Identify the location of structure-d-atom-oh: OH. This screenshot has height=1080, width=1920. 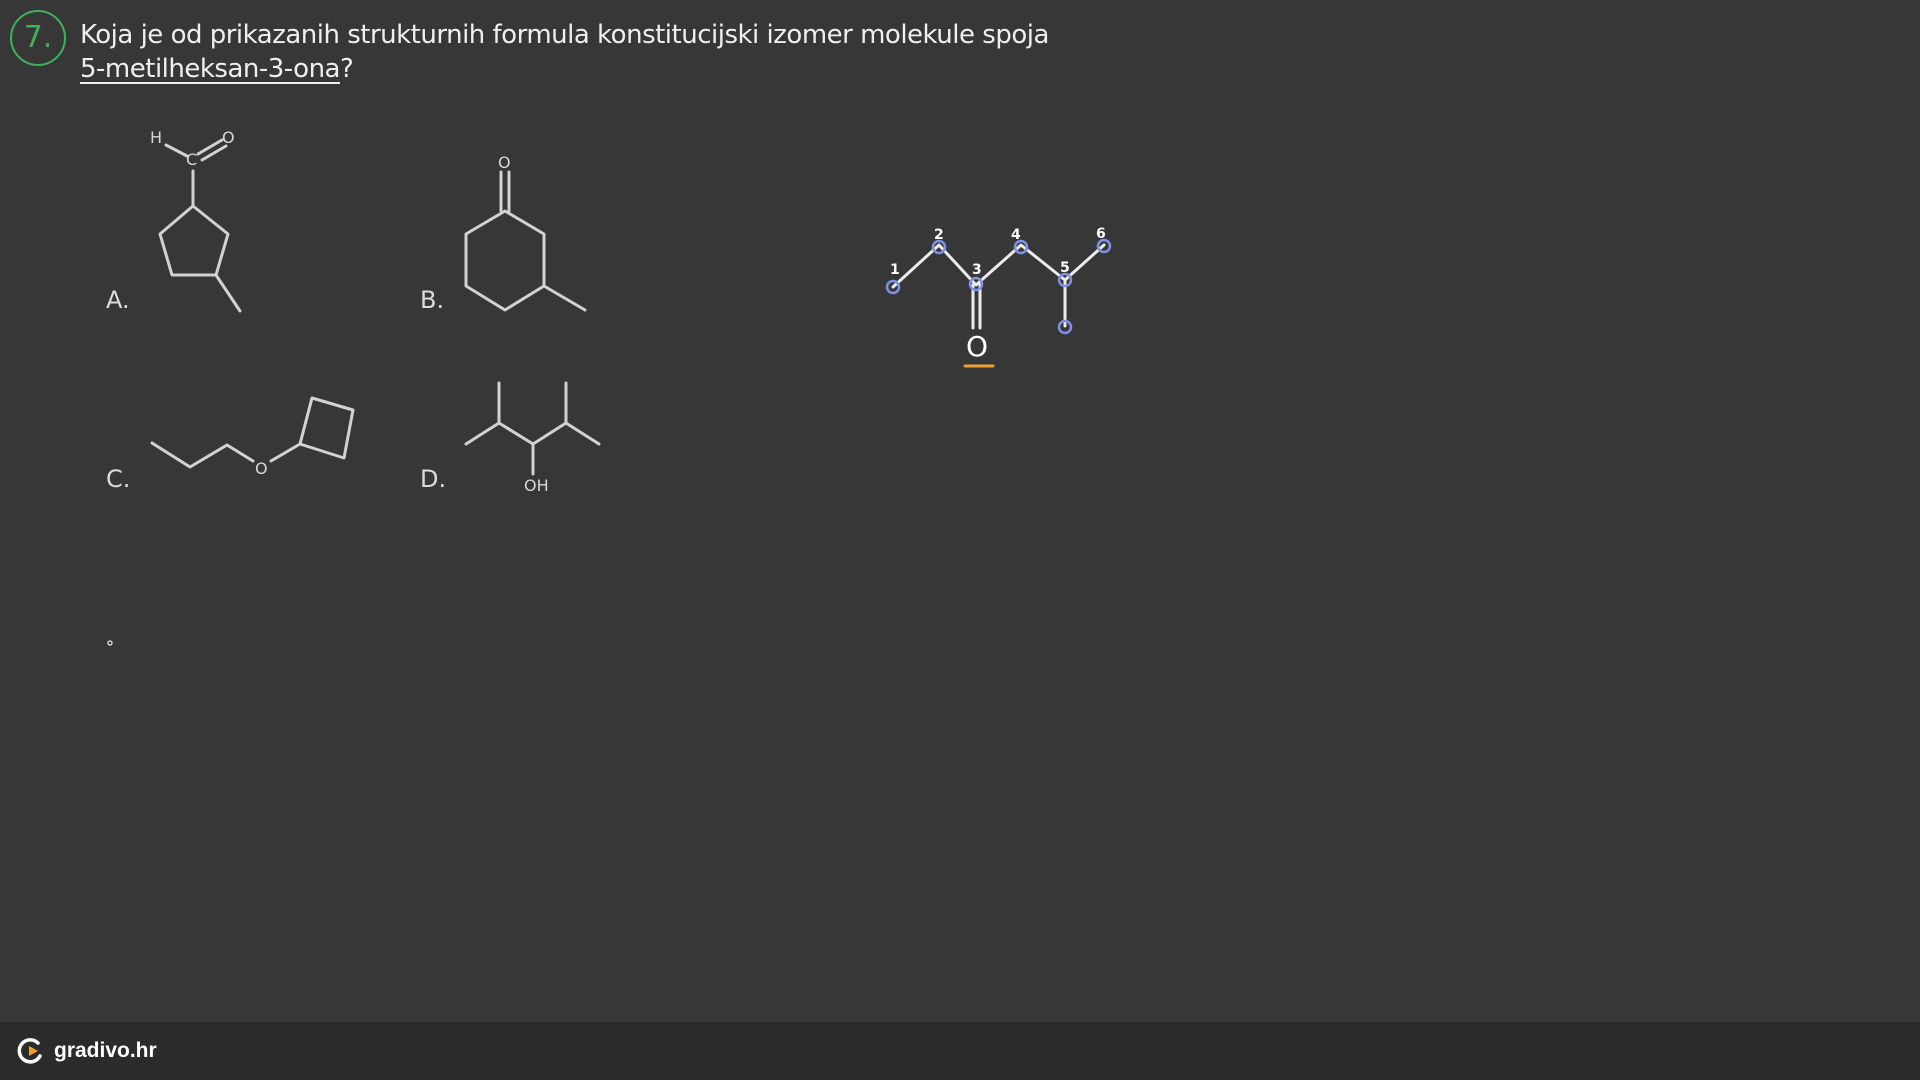
(536, 485).